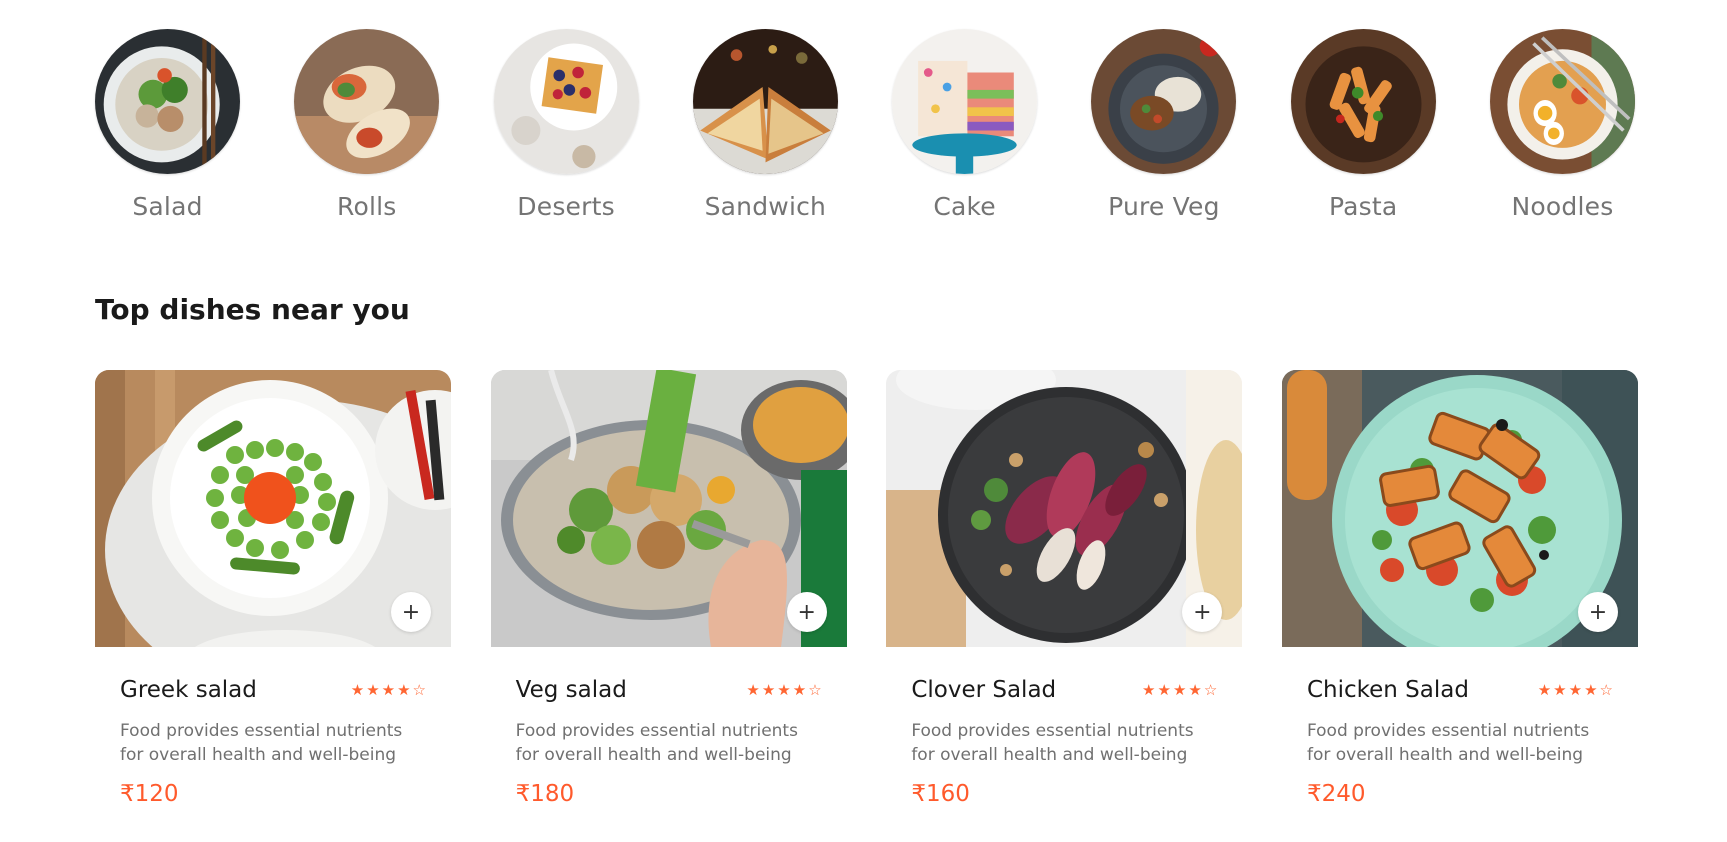  I want to click on category-salad: Salad, so click(167, 125).